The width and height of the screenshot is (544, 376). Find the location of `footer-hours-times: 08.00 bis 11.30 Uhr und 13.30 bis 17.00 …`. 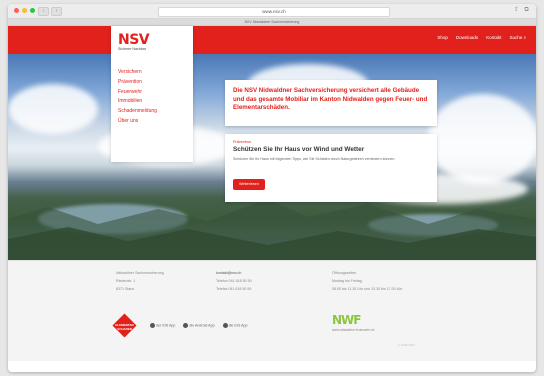

footer-hours-times: 08.00 bis 11.30 Uhr und 13.30 bis 17.00 … is located at coordinates (367, 289).